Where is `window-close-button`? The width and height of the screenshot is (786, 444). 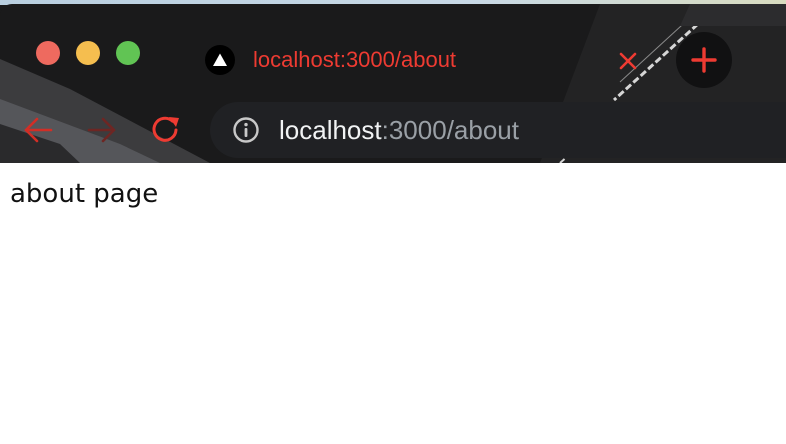 window-close-button is located at coordinates (48, 53).